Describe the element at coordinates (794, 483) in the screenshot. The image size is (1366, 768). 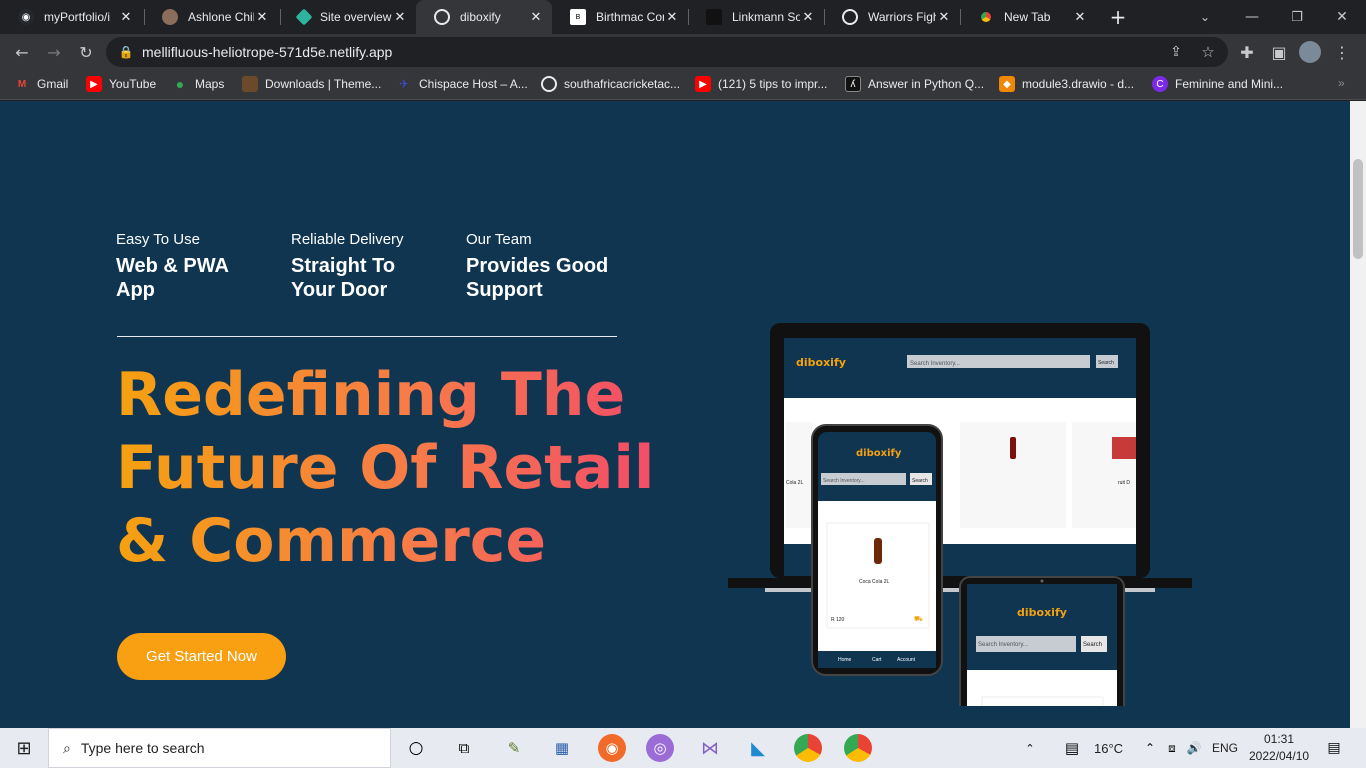
I see `svg-text: Cola 2L` at that location.